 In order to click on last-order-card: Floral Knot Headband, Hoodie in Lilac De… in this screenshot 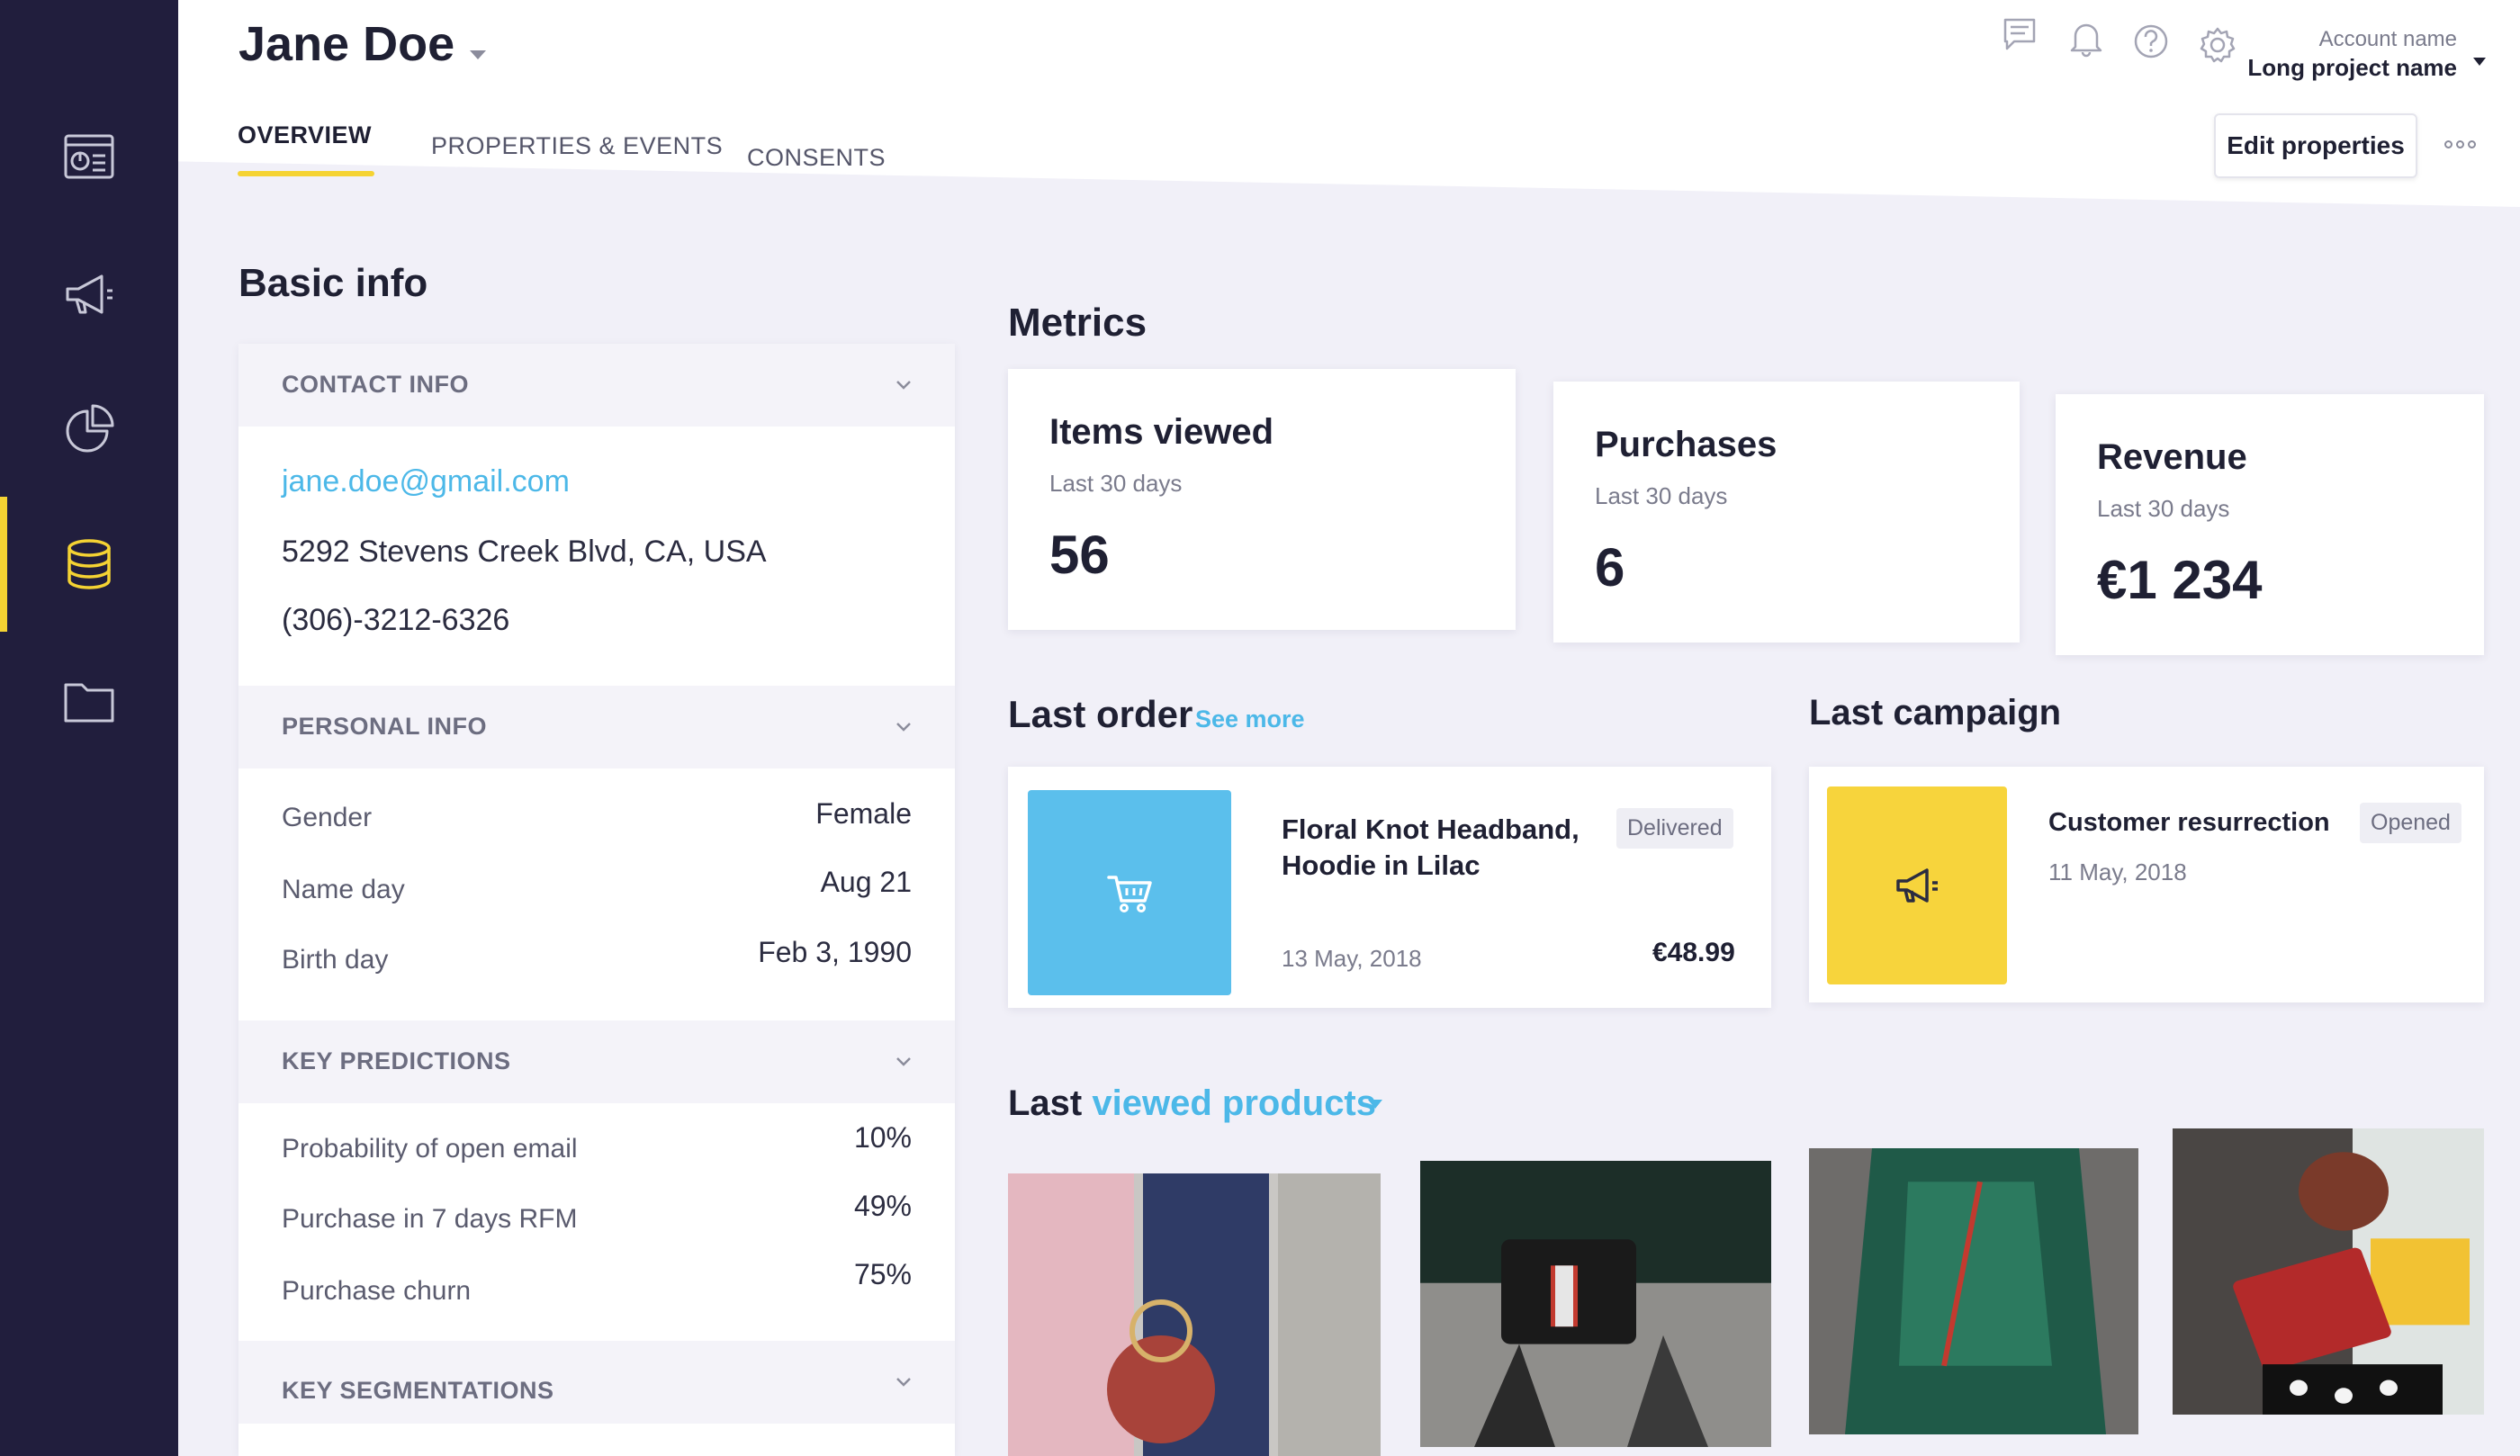, I will do `click(1389, 887)`.